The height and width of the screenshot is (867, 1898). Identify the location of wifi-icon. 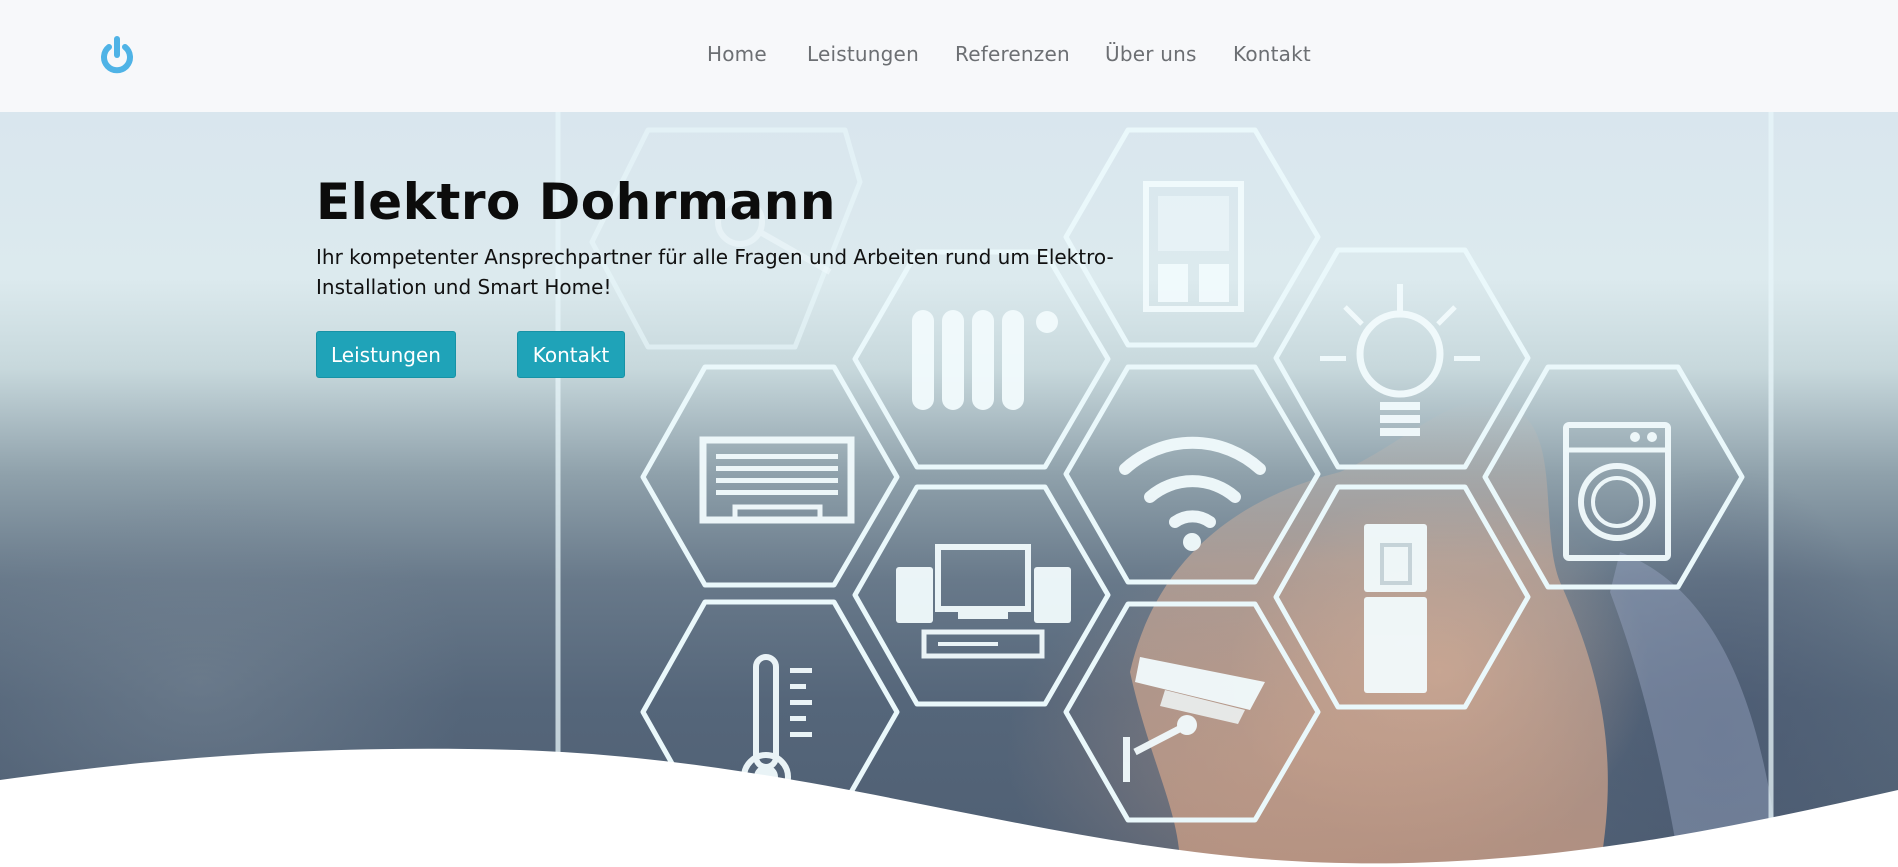
(1192, 482).